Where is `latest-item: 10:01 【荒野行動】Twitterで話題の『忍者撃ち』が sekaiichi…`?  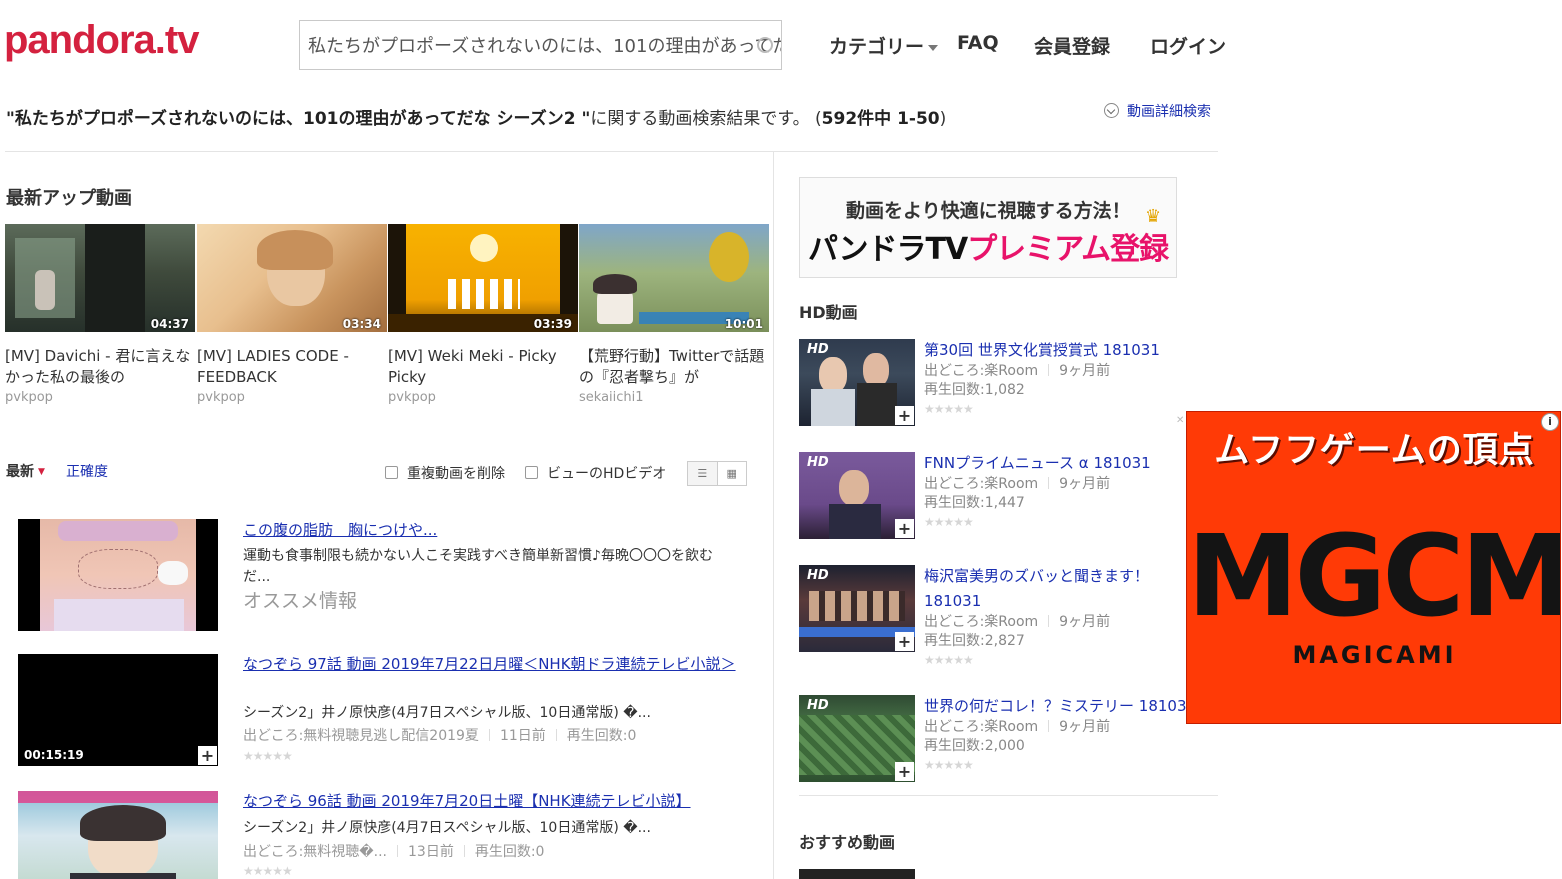
latest-item: 10:01 【荒野行動】Twitterで話題の『忍者撃ち』が sekaiichi… is located at coordinates (674, 314).